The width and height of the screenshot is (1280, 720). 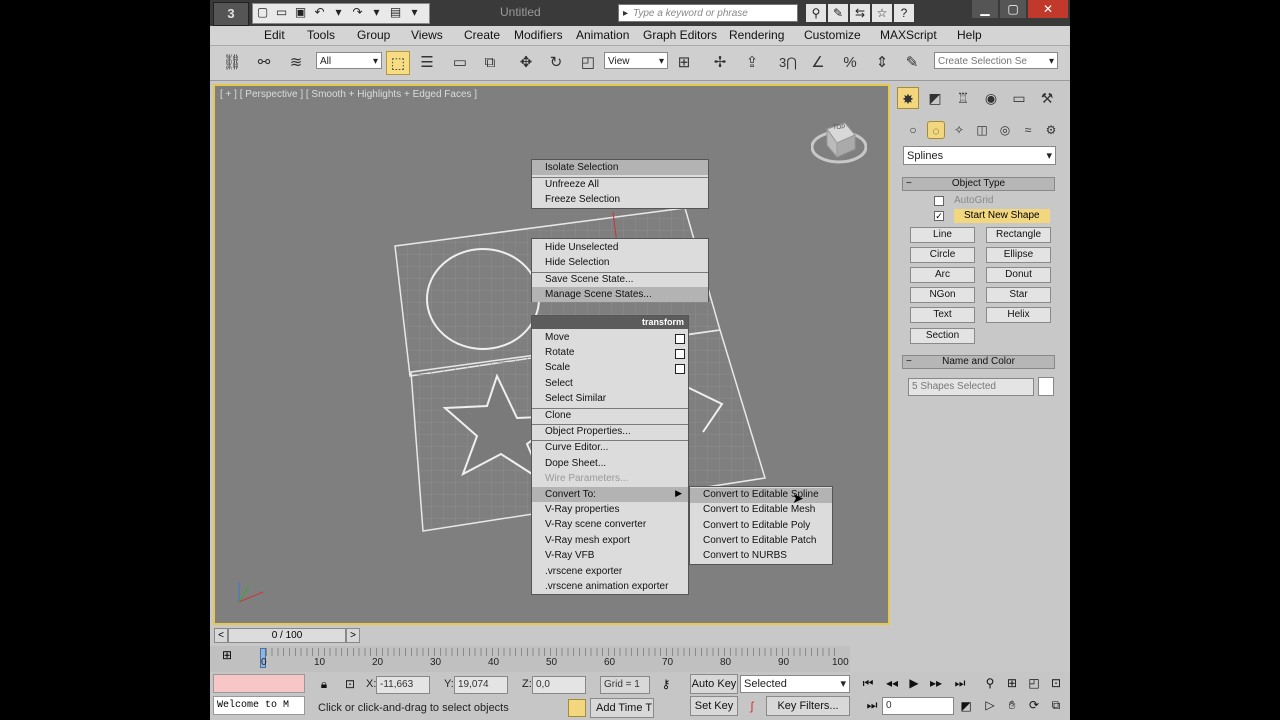 I want to click on menu-create: Create, so click(x=482, y=35).